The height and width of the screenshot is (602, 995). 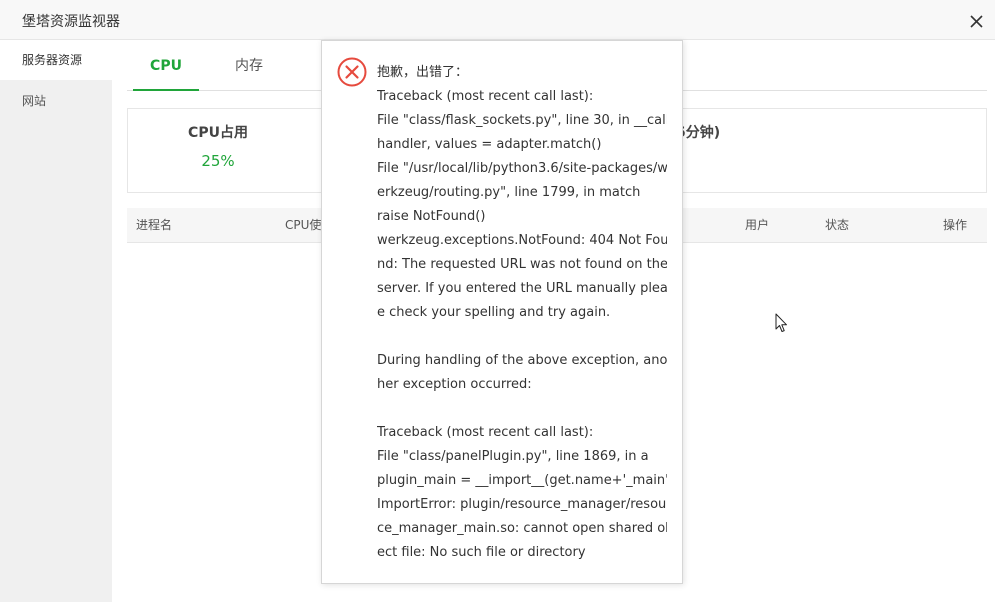 What do you see at coordinates (955, 225) in the screenshot?
I see `column-header-actions: 操作` at bounding box center [955, 225].